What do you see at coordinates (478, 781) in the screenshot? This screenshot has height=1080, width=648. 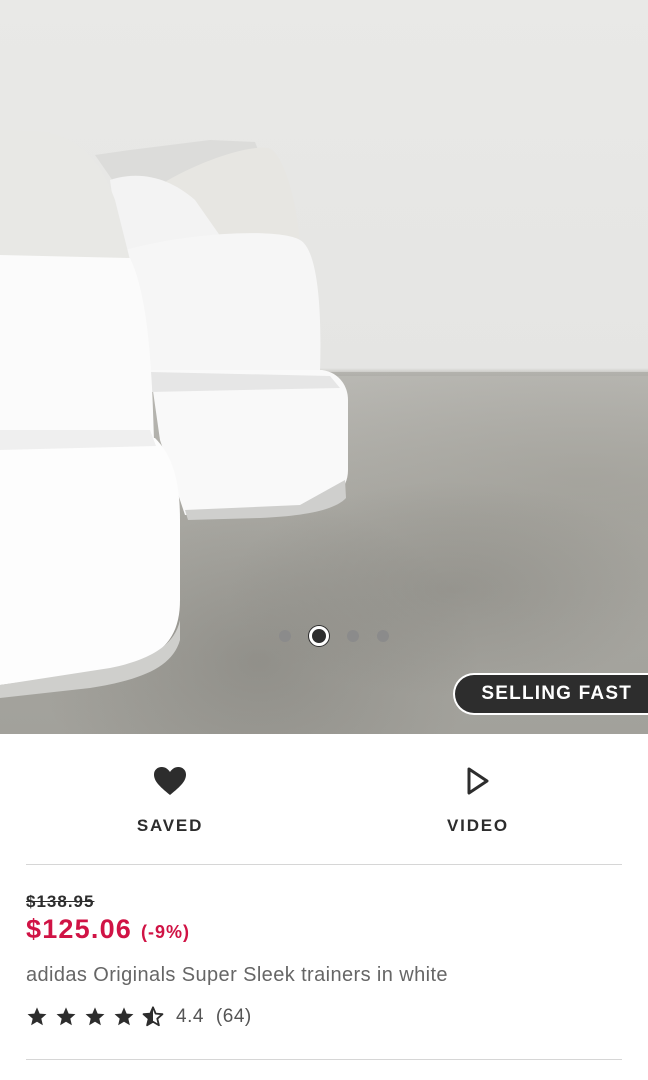 I see `play-outline-icon` at bounding box center [478, 781].